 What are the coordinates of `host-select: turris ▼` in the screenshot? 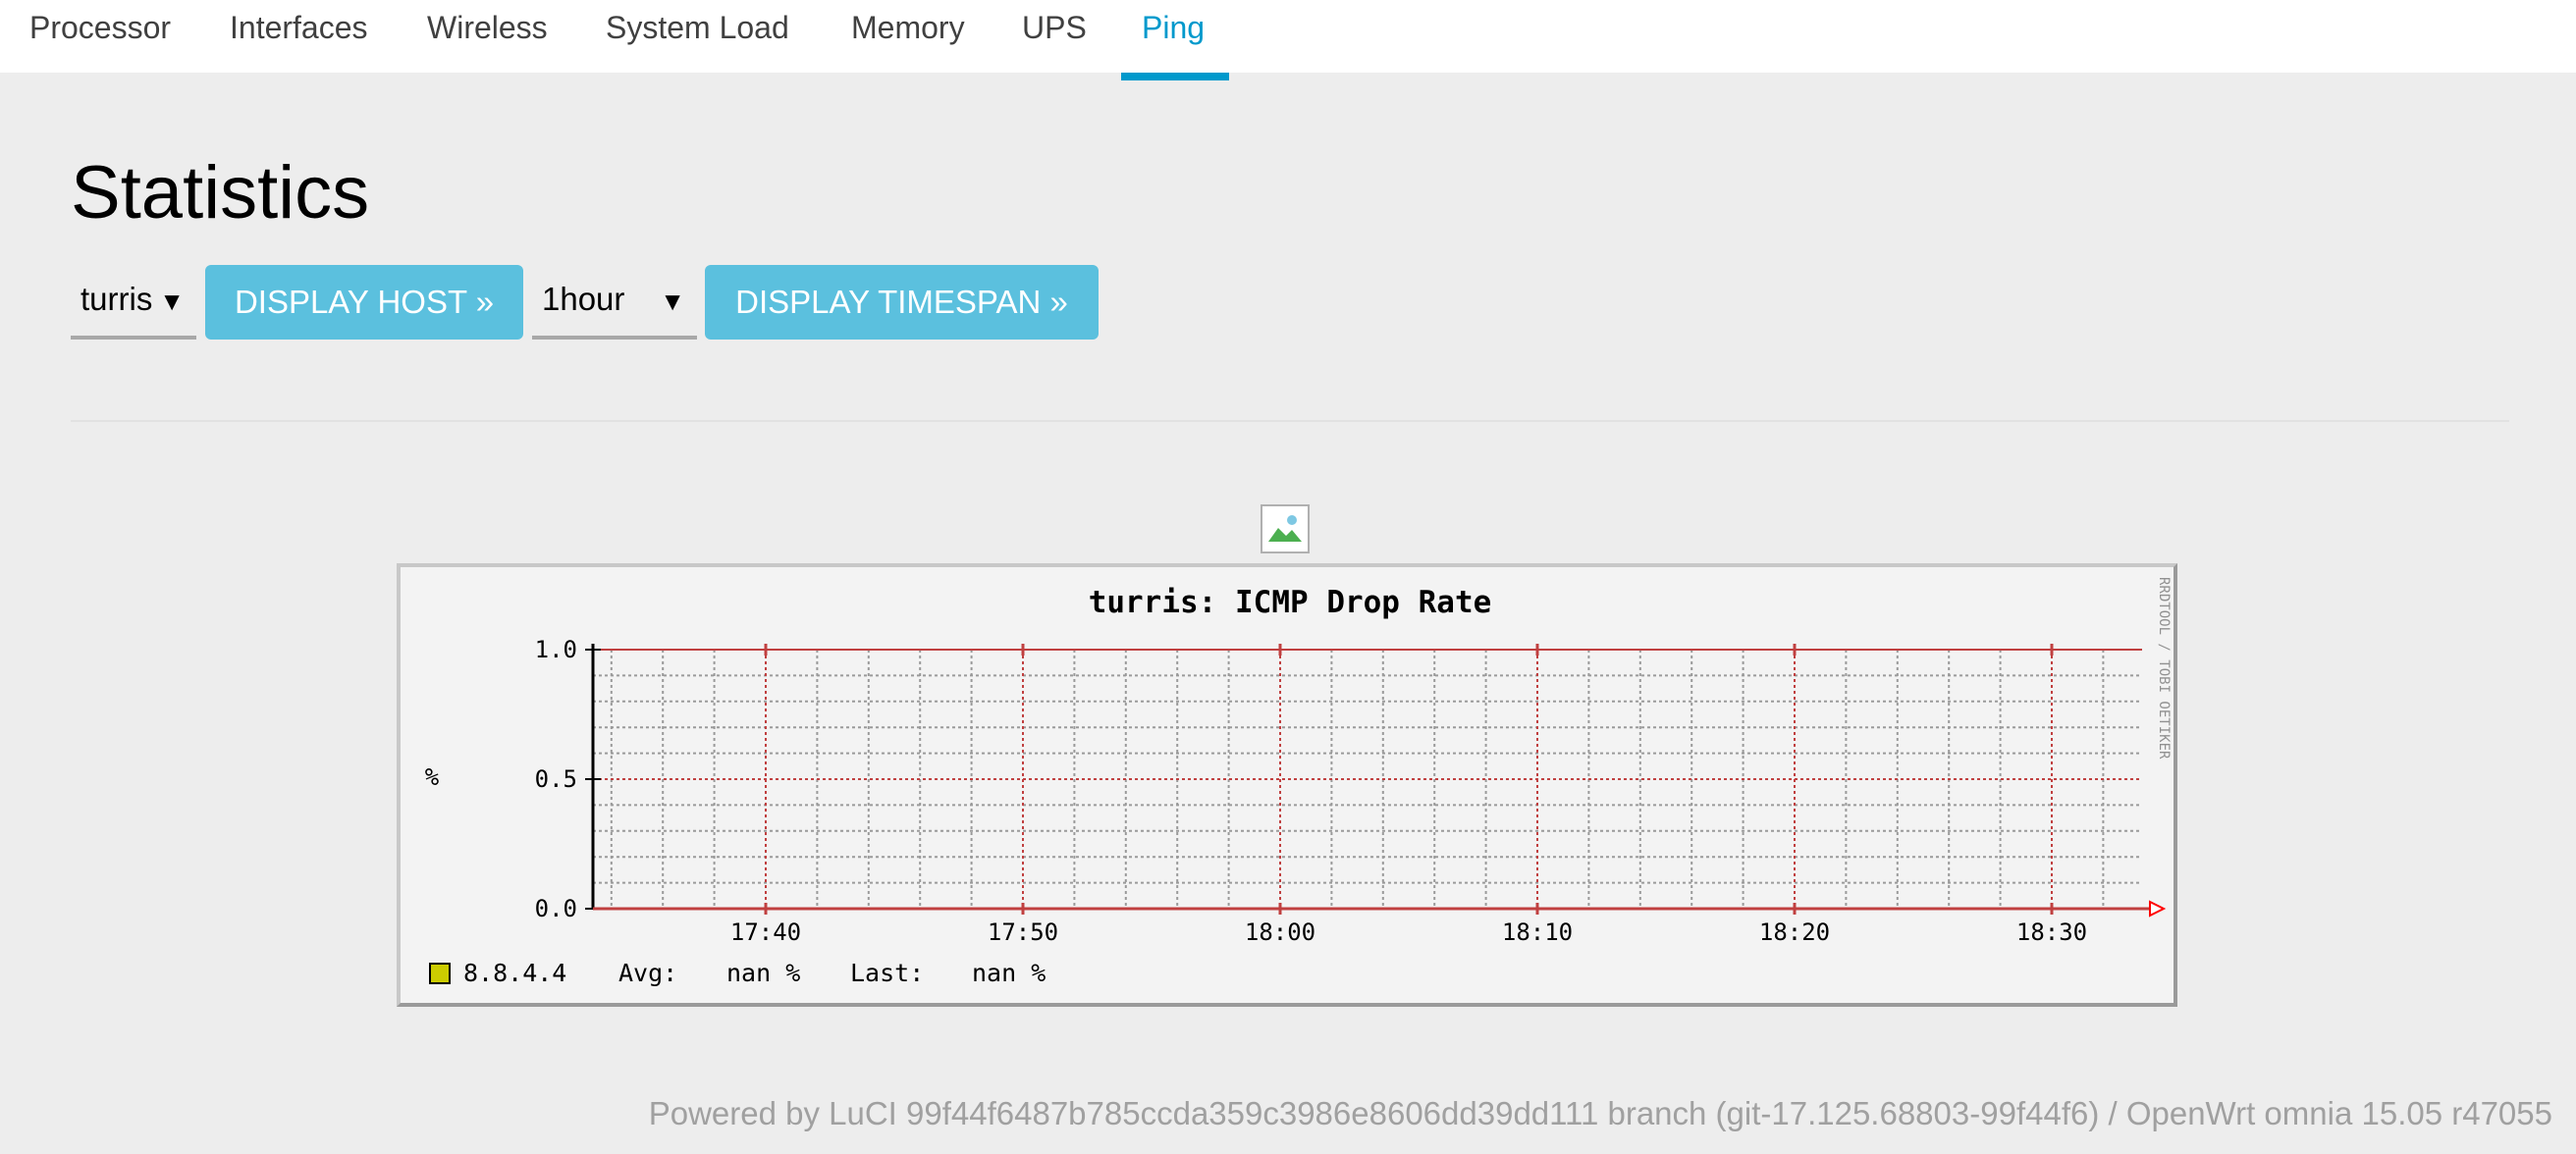 It's located at (133, 303).